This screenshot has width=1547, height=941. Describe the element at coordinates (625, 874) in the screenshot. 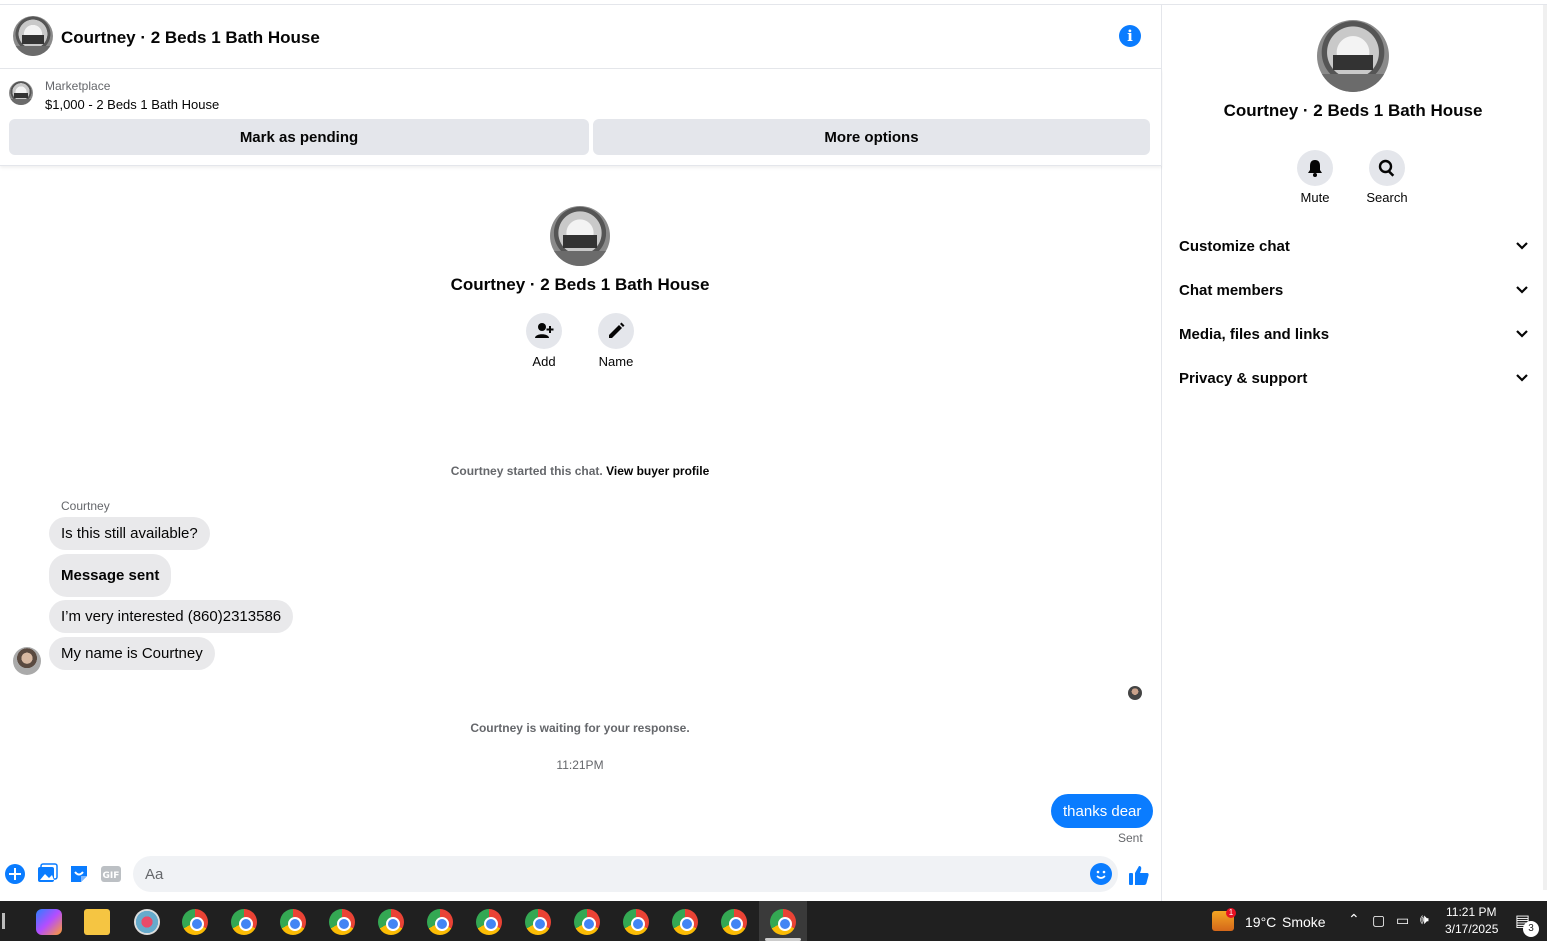

I see `message-input` at that location.